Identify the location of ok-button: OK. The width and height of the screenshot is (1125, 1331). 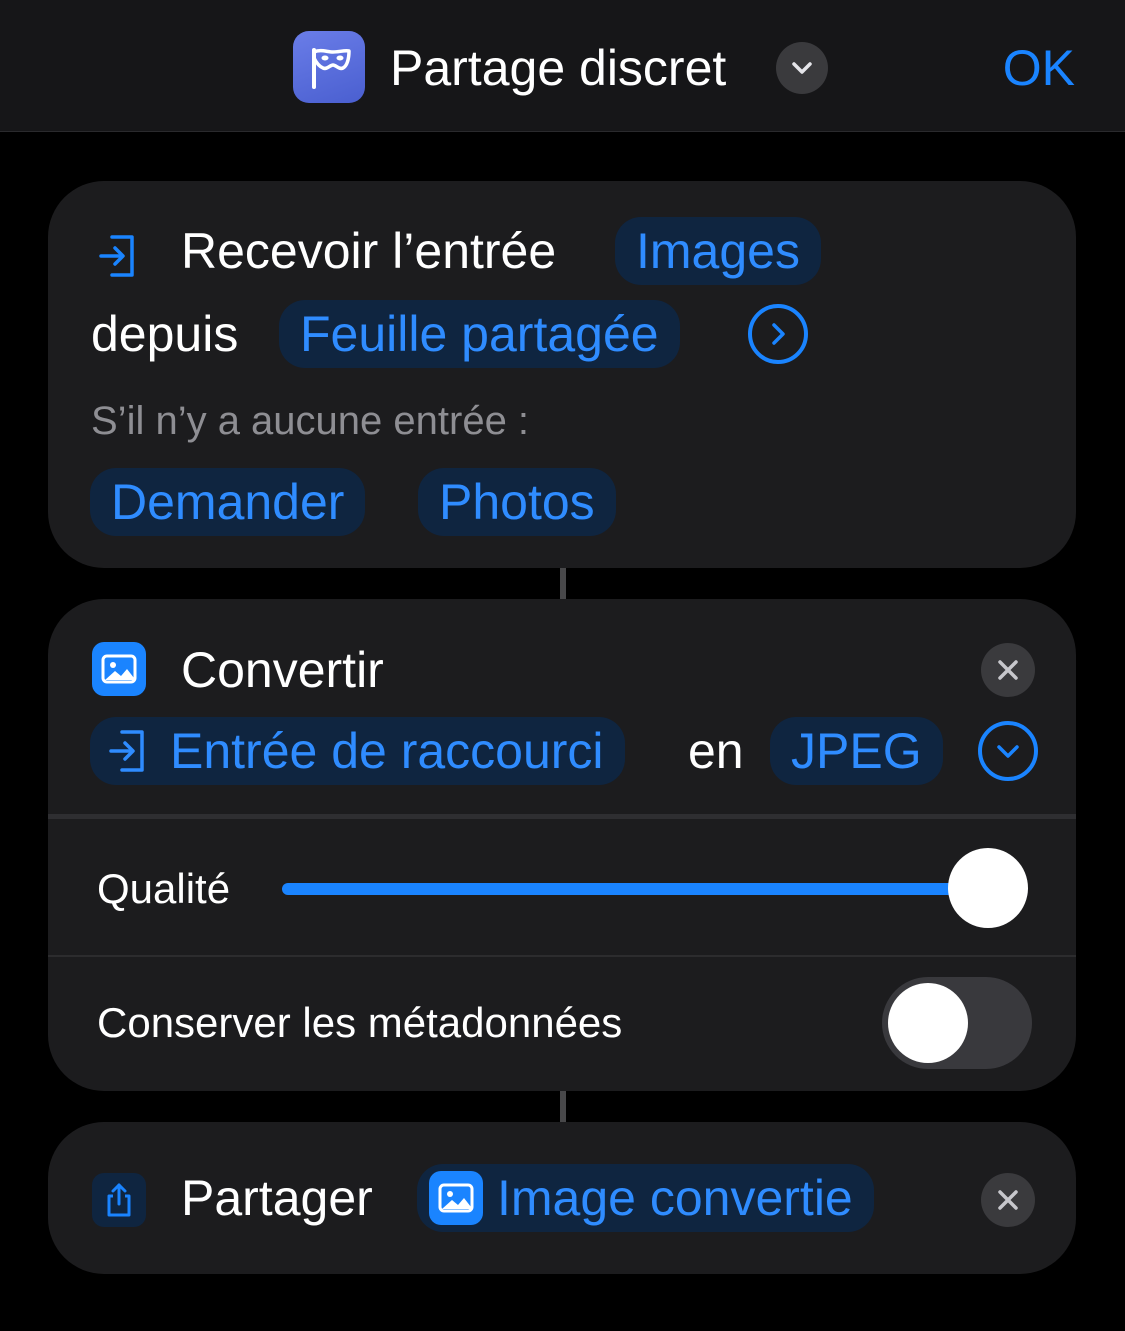
(1039, 68).